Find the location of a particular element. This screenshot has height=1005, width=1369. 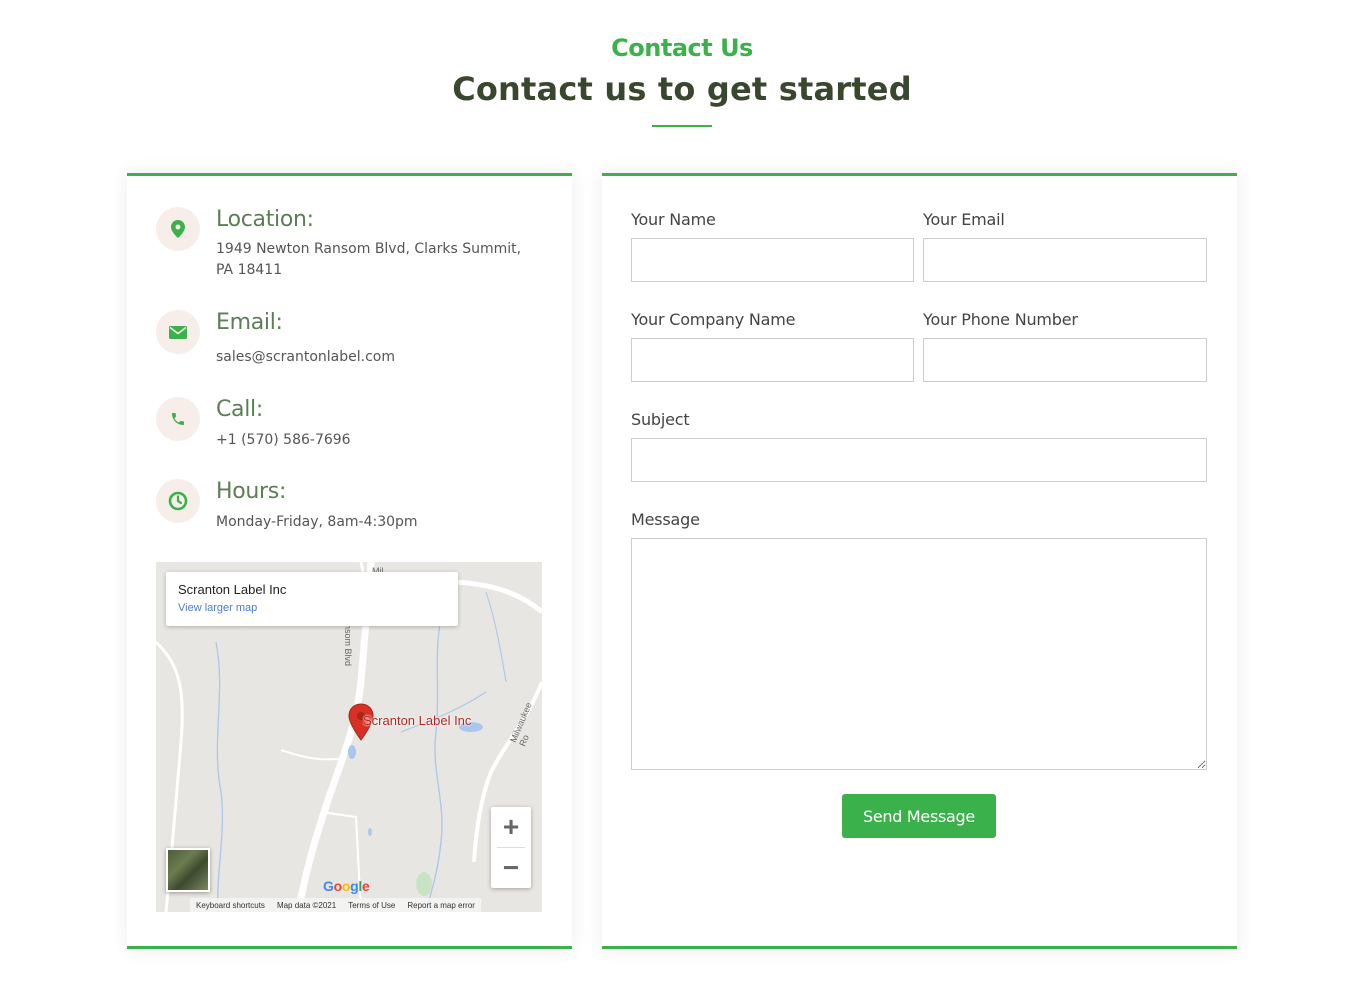

map-data-text: Map data ©2021 is located at coordinates (306, 905).